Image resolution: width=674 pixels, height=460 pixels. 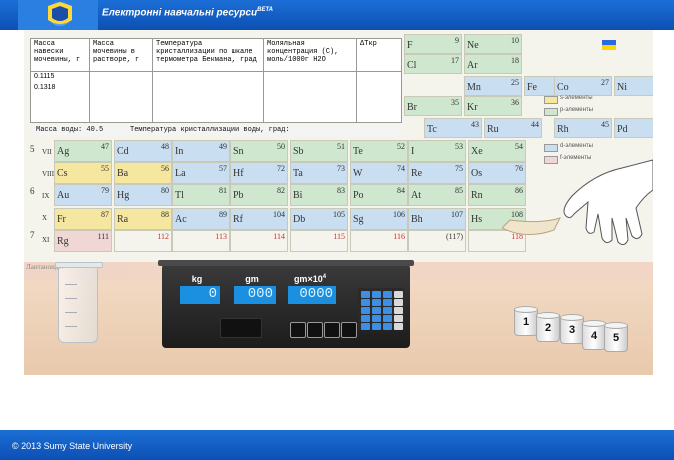 I want to click on element-cell: 46Pd, so click(x=633, y=128).